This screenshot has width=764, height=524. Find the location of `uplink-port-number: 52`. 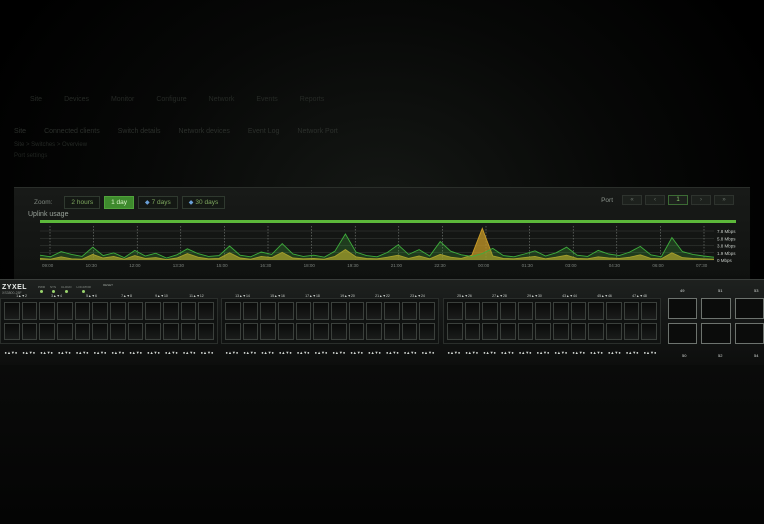

uplink-port-number: 52 is located at coordinates (720, 355).